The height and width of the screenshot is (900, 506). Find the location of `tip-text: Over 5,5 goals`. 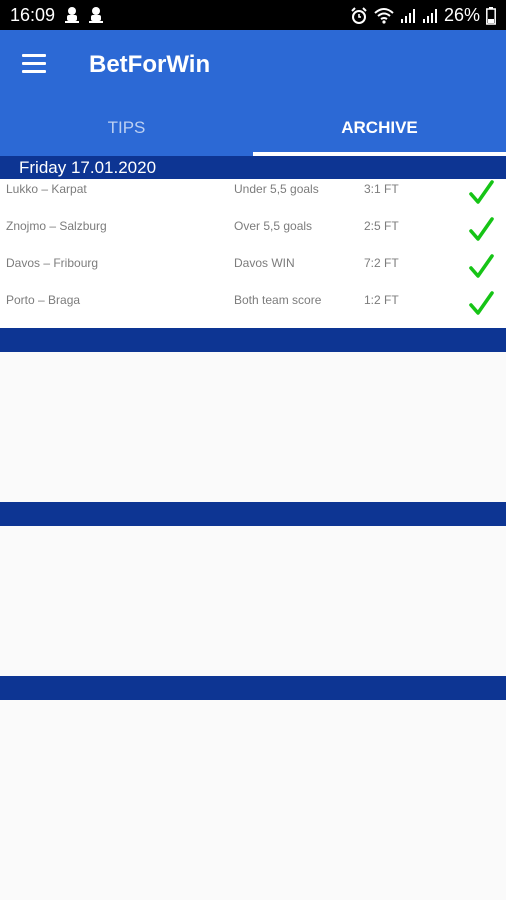

tip-text: Over 5,5 goals is located at coordinates (273, 226).